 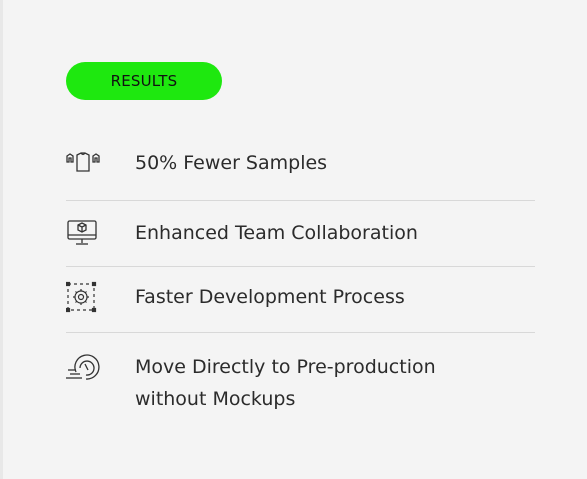 What do you see at coordinates (276, 233) in the screenshot?
I see `result-label: Enhanced Team Collaboration` at bounding box center [276, 233].